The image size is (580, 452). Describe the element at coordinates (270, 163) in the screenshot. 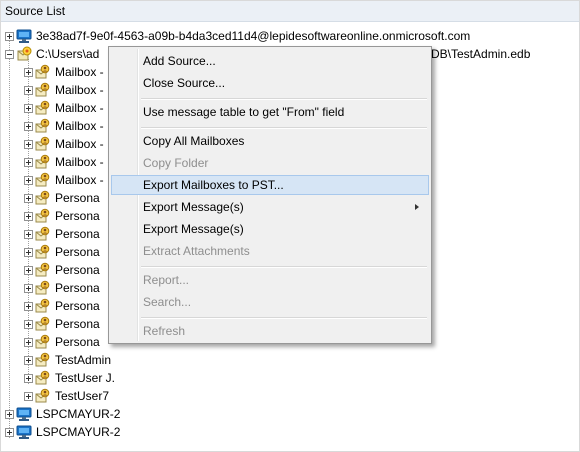

I see `menu-item-copy-folder: Copy Folder` at that location.